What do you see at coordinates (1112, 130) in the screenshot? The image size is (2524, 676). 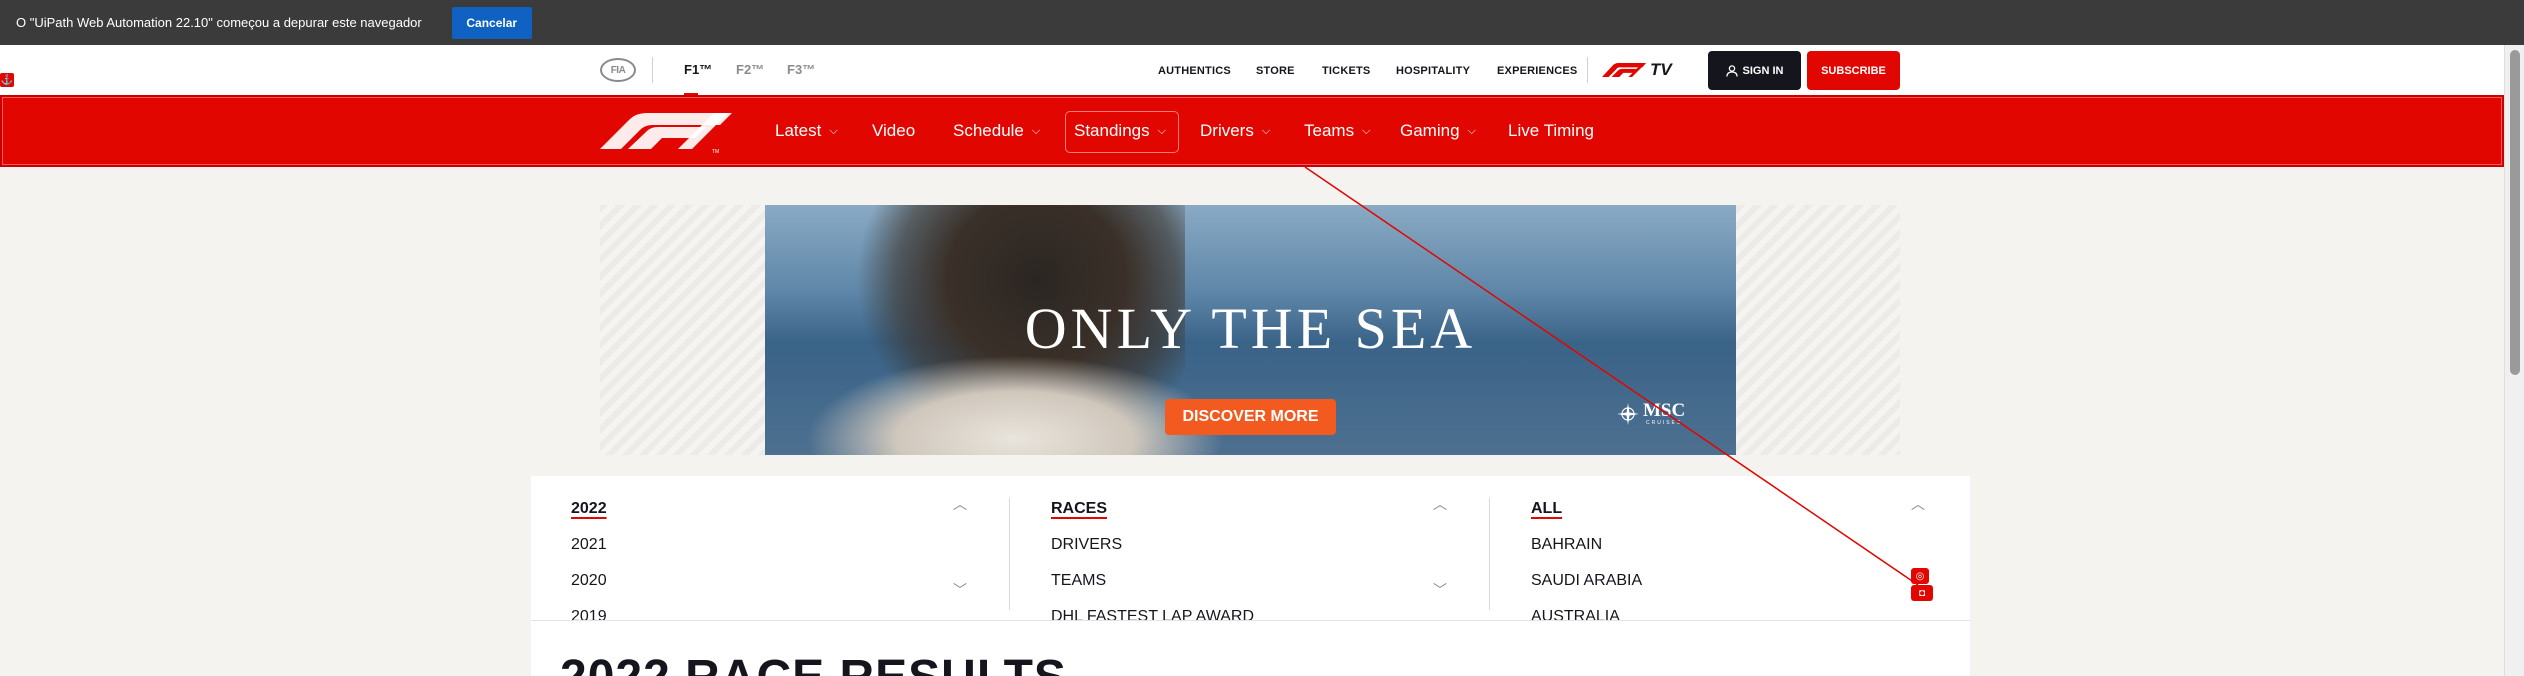 I see `nav-label: Standings` at bounding box center [1112, 130].